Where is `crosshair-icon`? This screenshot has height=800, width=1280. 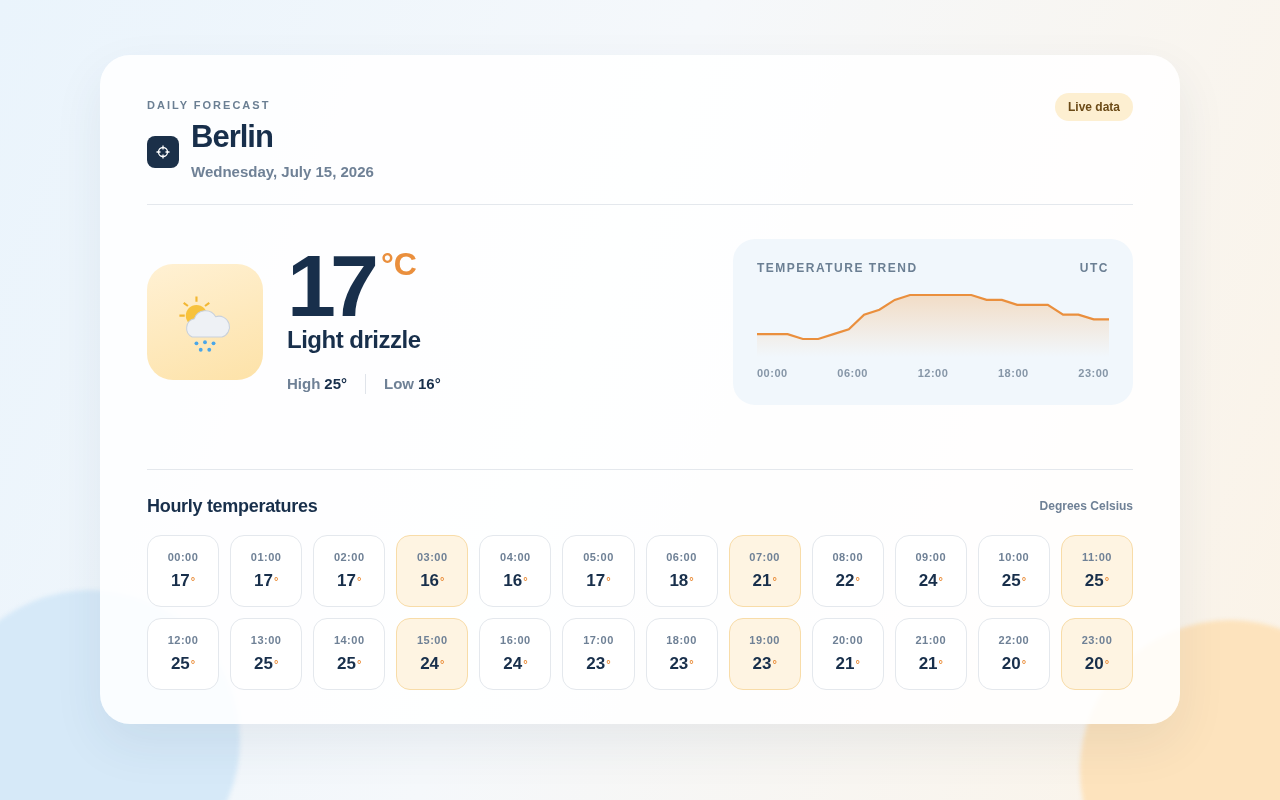 crosshair-icon is located at coordinates (163, 152).